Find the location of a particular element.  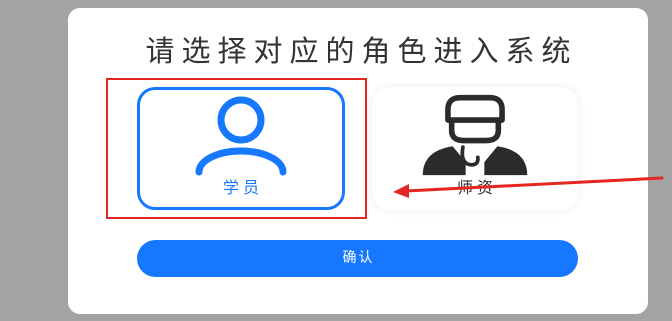

role-label-student: 学员 is located at coordinates (242, 187).